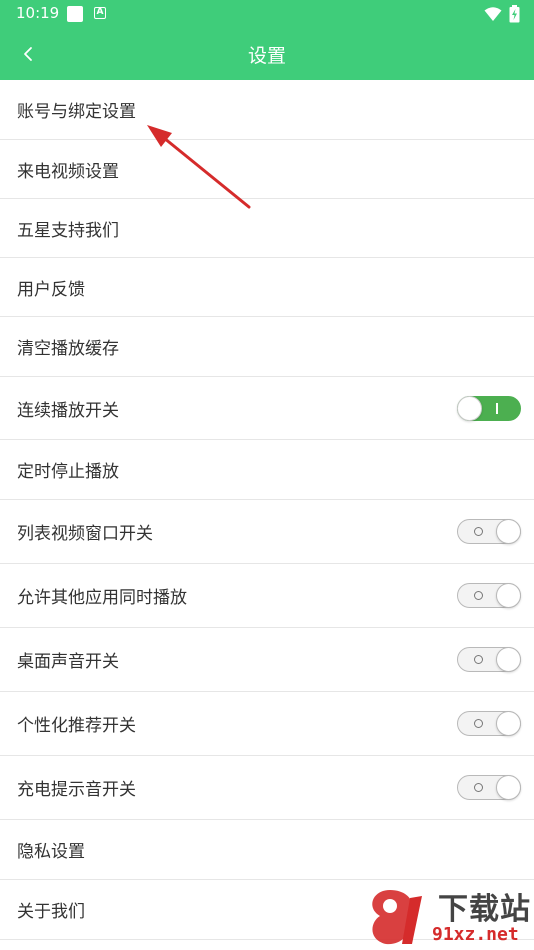  What do you see at coordinates (484, 909) in the screenshot?
I see `watermark-site-name: 下载站` at bounding box center [484, 909].